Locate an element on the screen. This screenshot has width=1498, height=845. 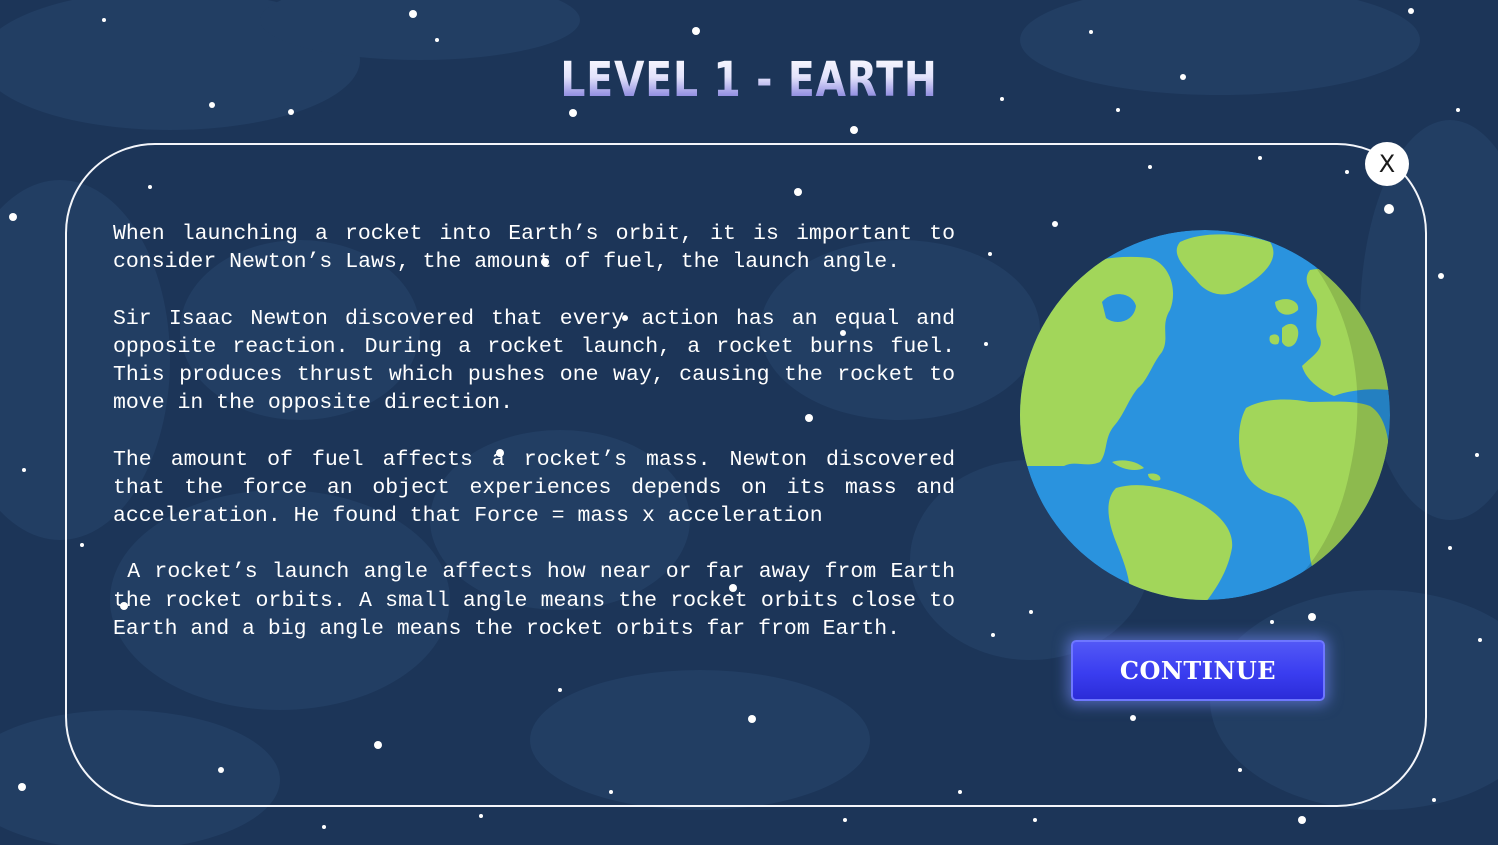
continue-button: CONTINUE is located at coordinates (1198, 670).